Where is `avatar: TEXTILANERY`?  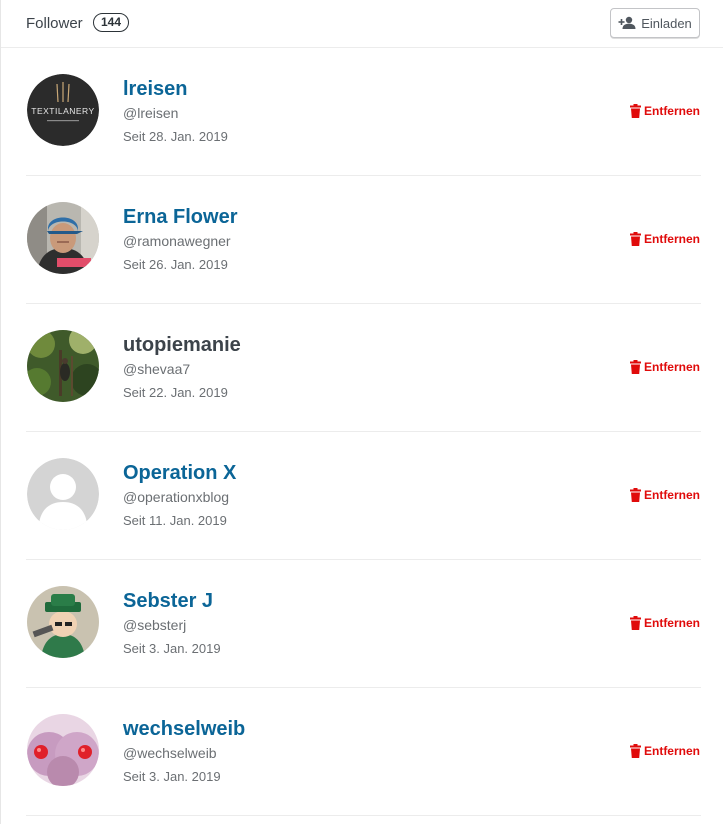
avatar: TEXTILANERY is located at coordinates (63, 110).